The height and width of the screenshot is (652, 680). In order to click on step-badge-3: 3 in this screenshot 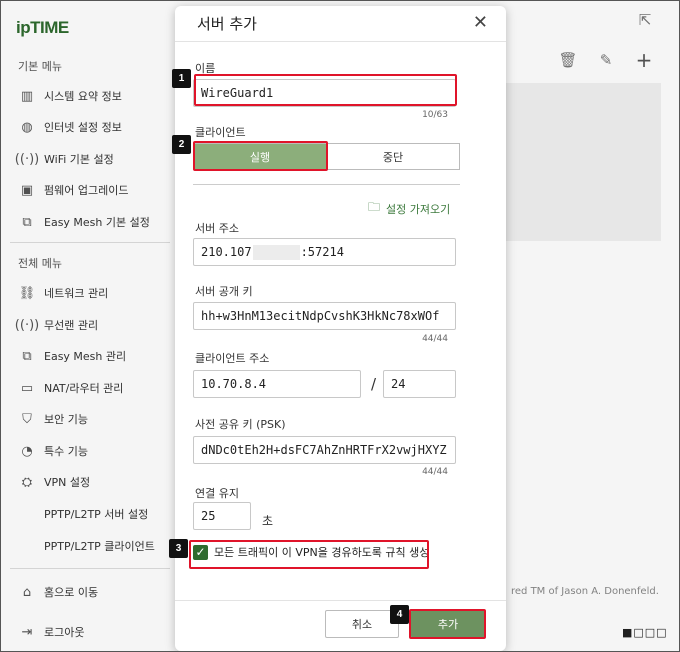, I will do `click(178, 548)`.